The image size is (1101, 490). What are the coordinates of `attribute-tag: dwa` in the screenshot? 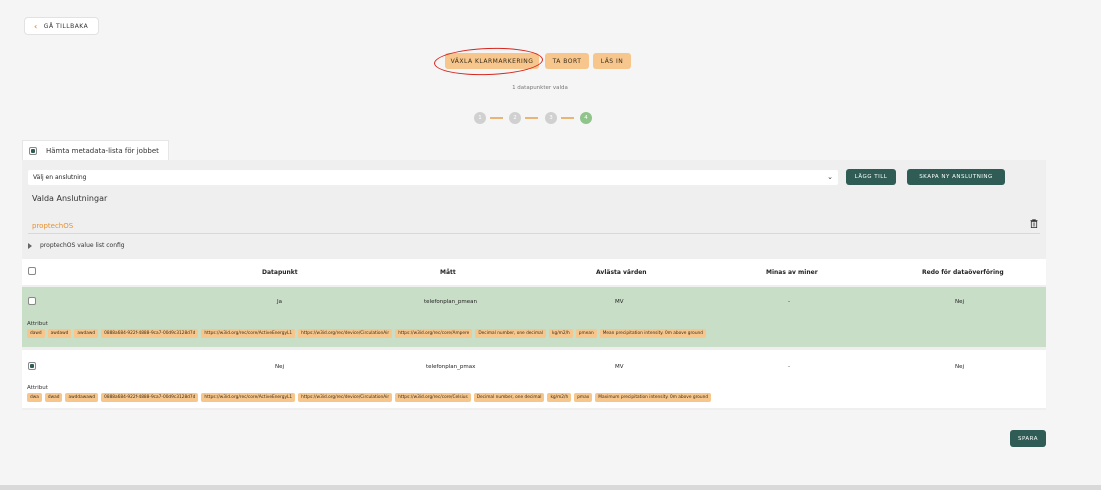 It's located at (34, 397).